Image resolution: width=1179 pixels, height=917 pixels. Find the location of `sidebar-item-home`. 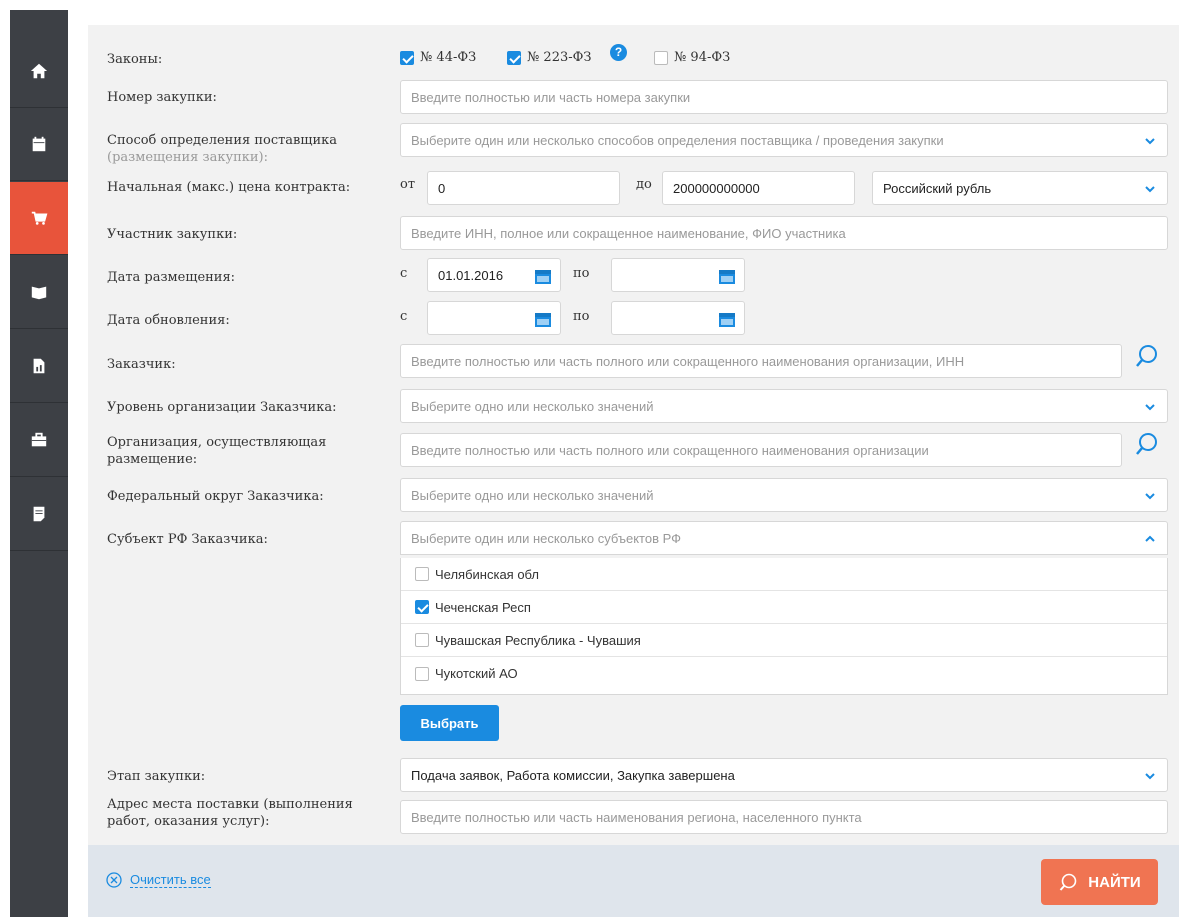

sidebar-item-home is located at coordinates (39, 71).